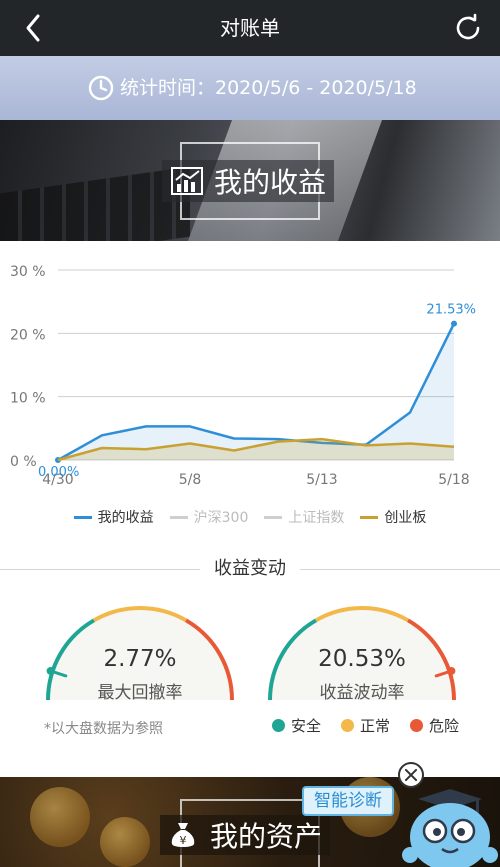 Image resolution: width=500 pixels, height=867 pixels. I want to click on legend-label: 我的收益, so click(125, 518).